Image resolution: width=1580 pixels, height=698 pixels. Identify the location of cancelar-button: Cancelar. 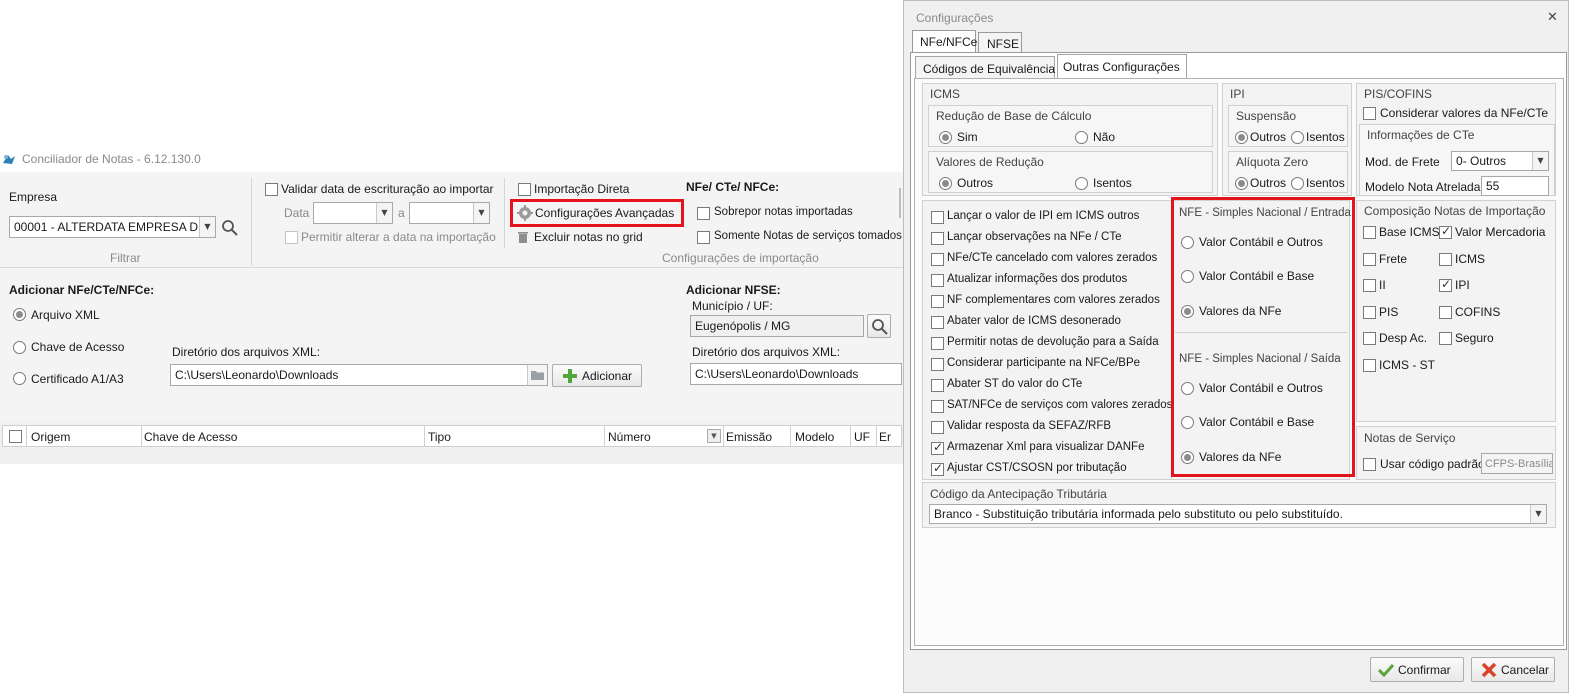
(1513, 669).